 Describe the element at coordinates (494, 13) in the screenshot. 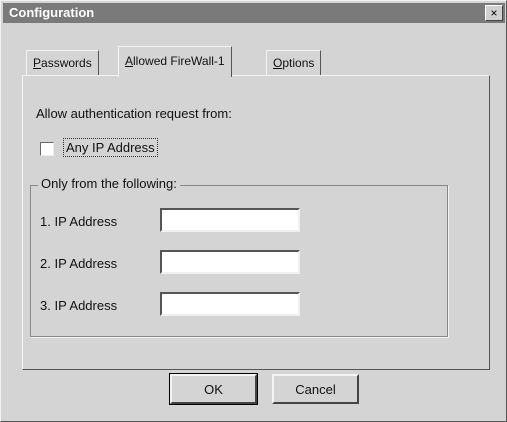

I see `close-icon: ×` at that location.